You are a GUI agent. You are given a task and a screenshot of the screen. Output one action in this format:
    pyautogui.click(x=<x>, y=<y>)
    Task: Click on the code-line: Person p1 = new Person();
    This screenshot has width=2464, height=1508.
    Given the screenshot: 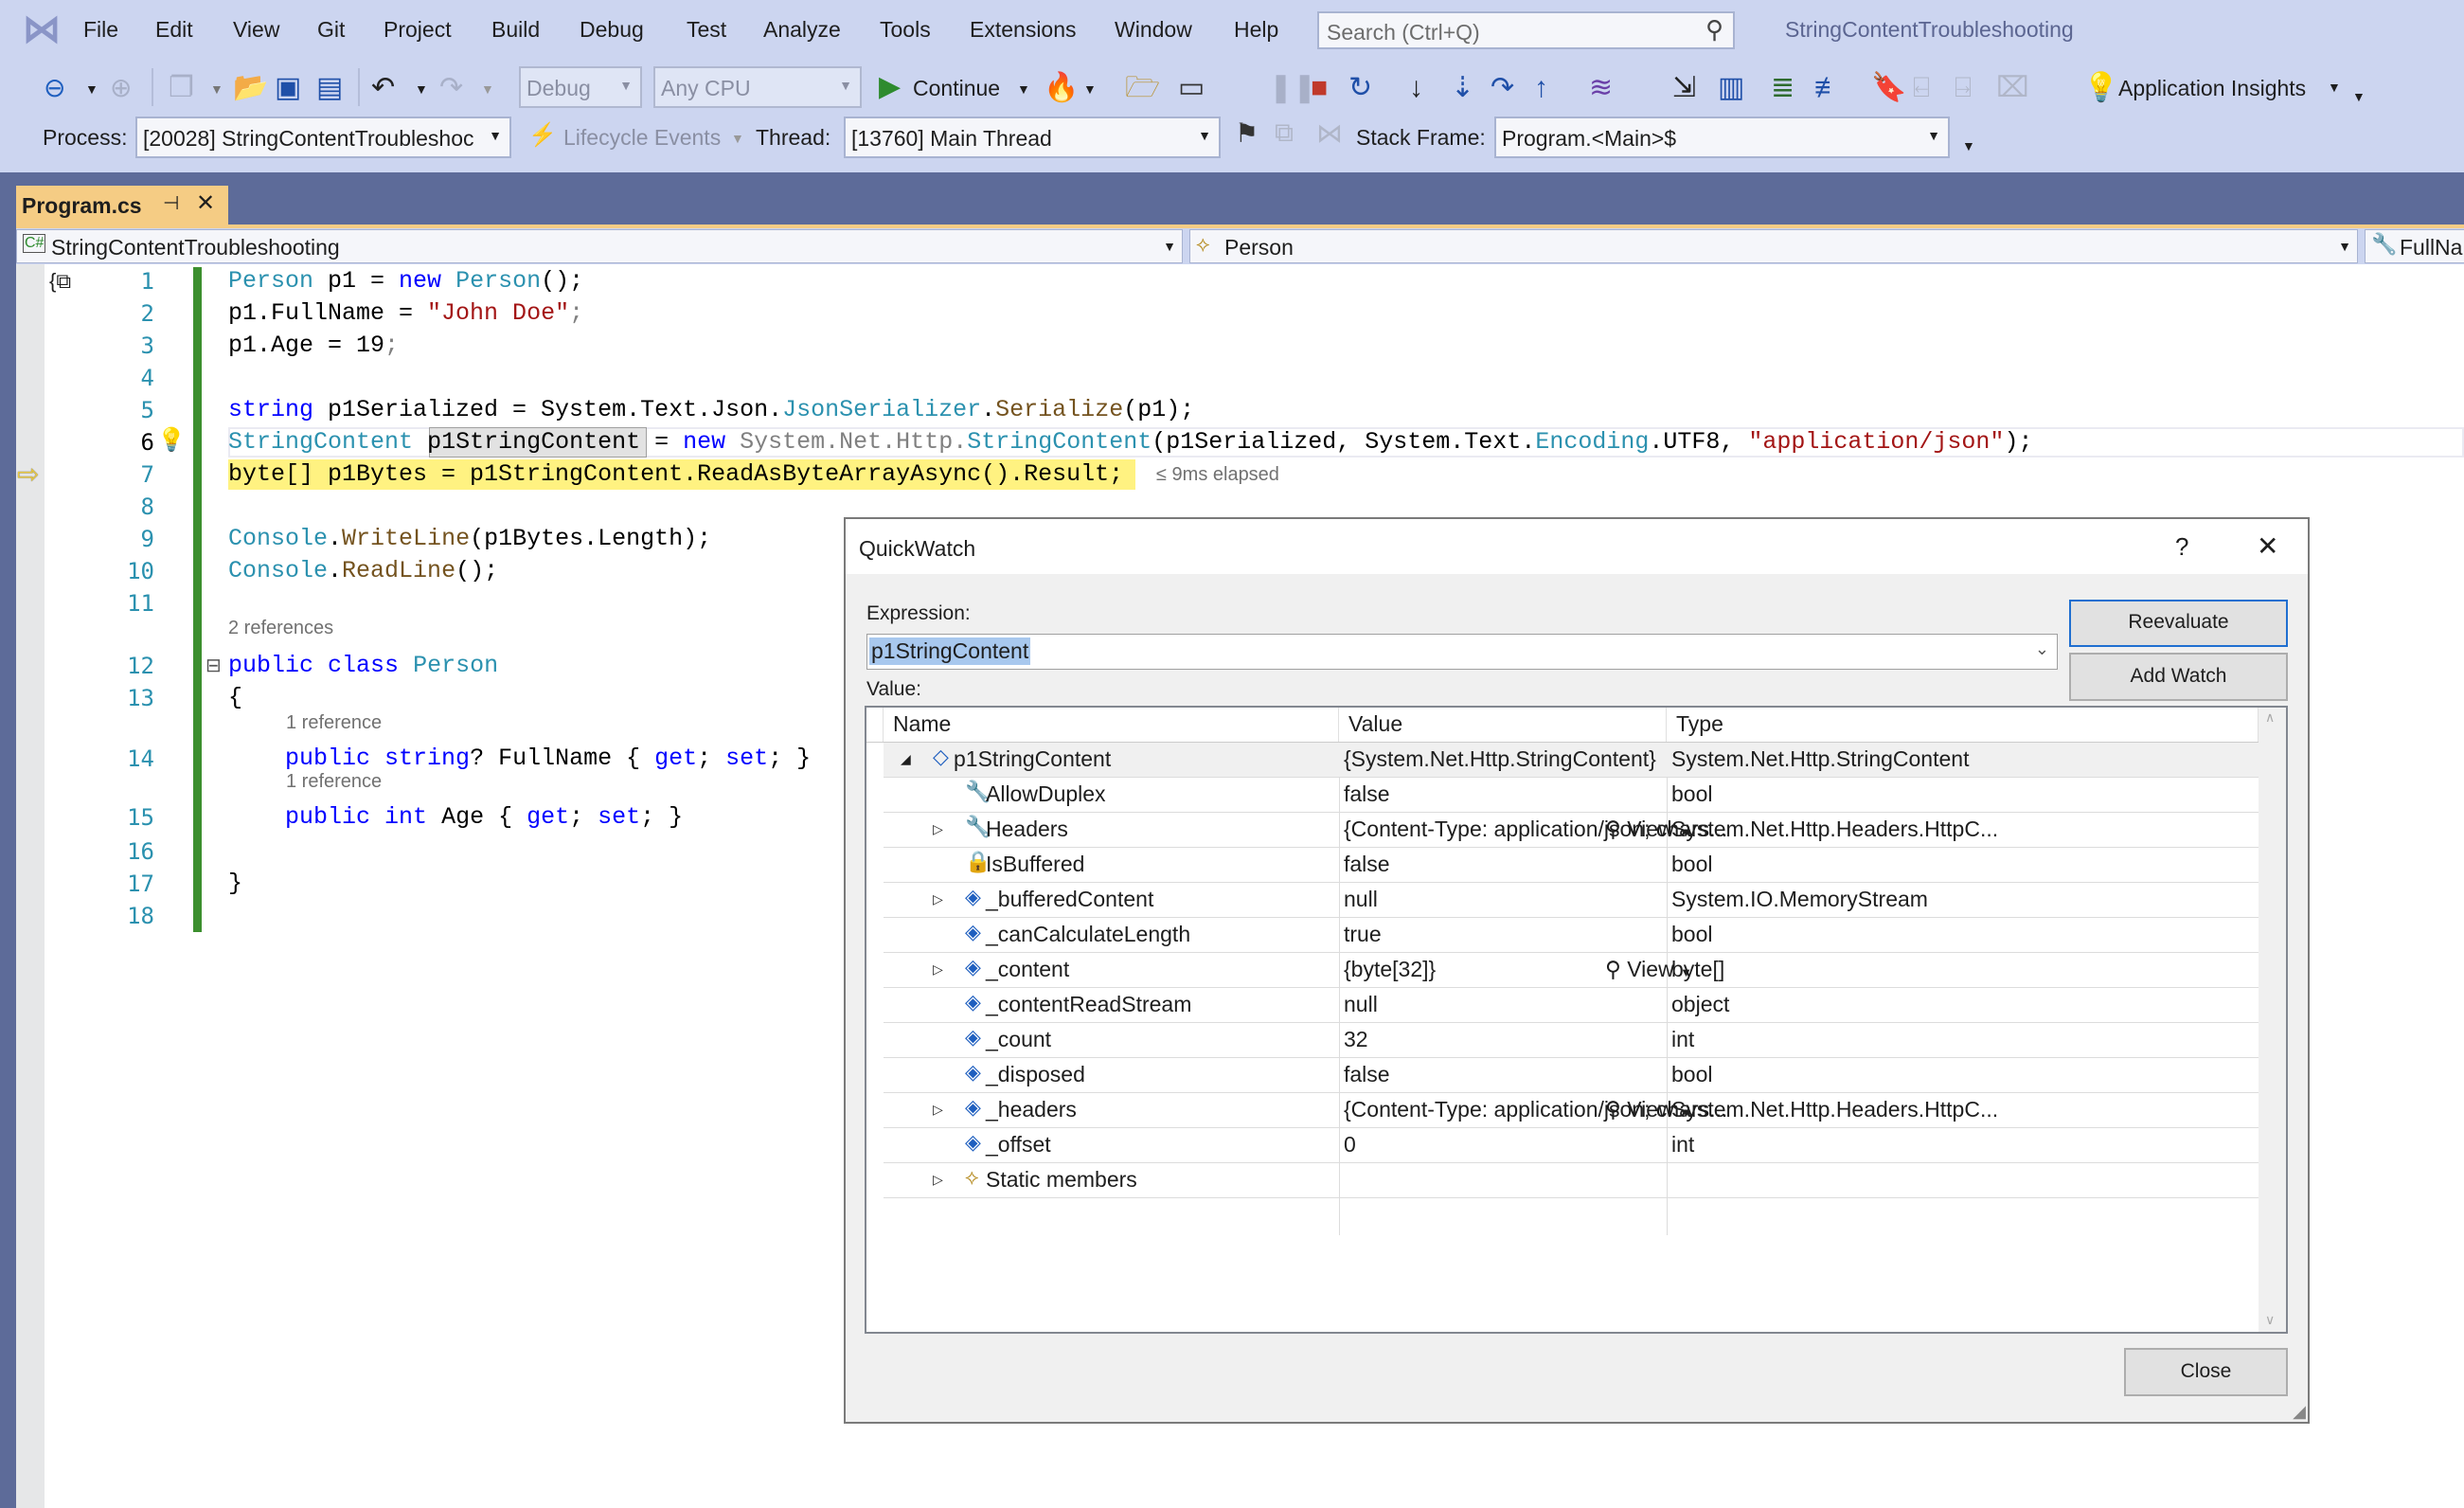 What is the action you would take?
    pyautogui.click(x=405, y=281)
    